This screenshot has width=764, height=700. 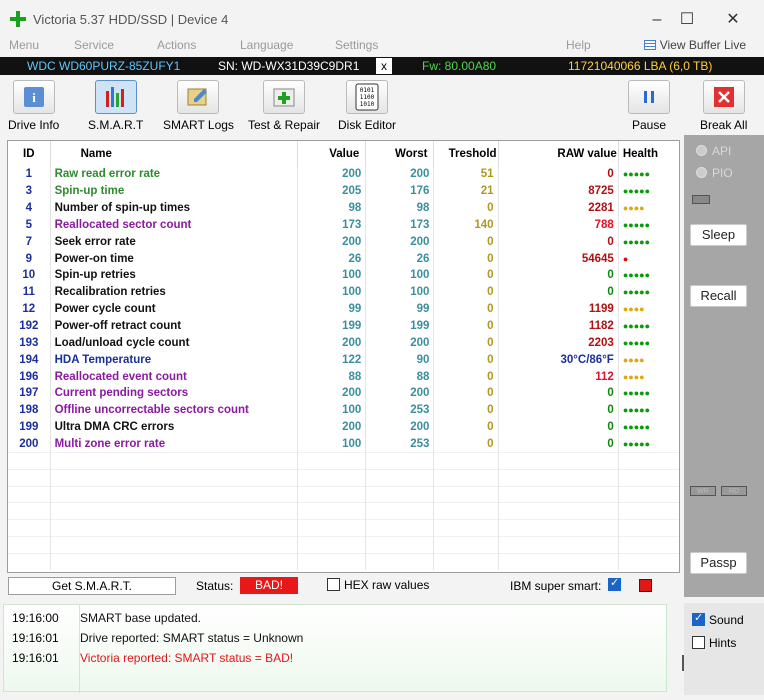 What do you see at coordinates (558, 153) in the screenshot?
I see `header-raw: RAW value` at bounding box center [558, 153].